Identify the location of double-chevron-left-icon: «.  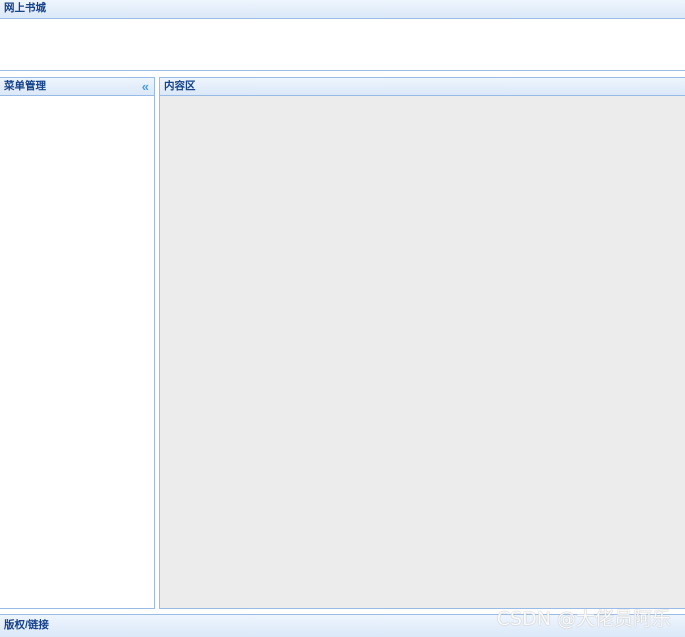
(145, 86).